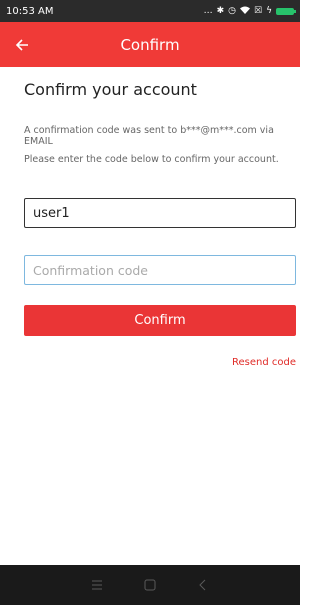  Describe the element at coordinates (160, 320) in the screenshot. I see `confirm-button: Confirm` at that location.